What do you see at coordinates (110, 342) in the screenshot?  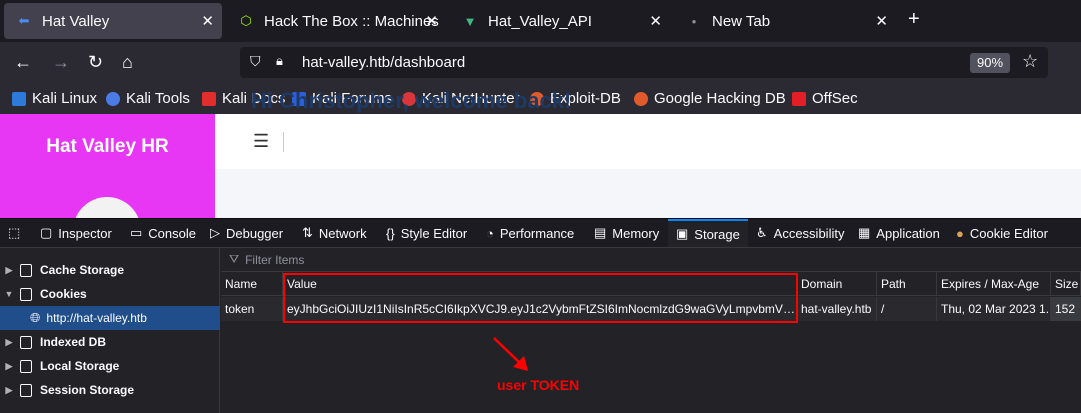 I see `tree-item-indexed-db: ▶ Indexed DB` at bounding box center [110, 342].